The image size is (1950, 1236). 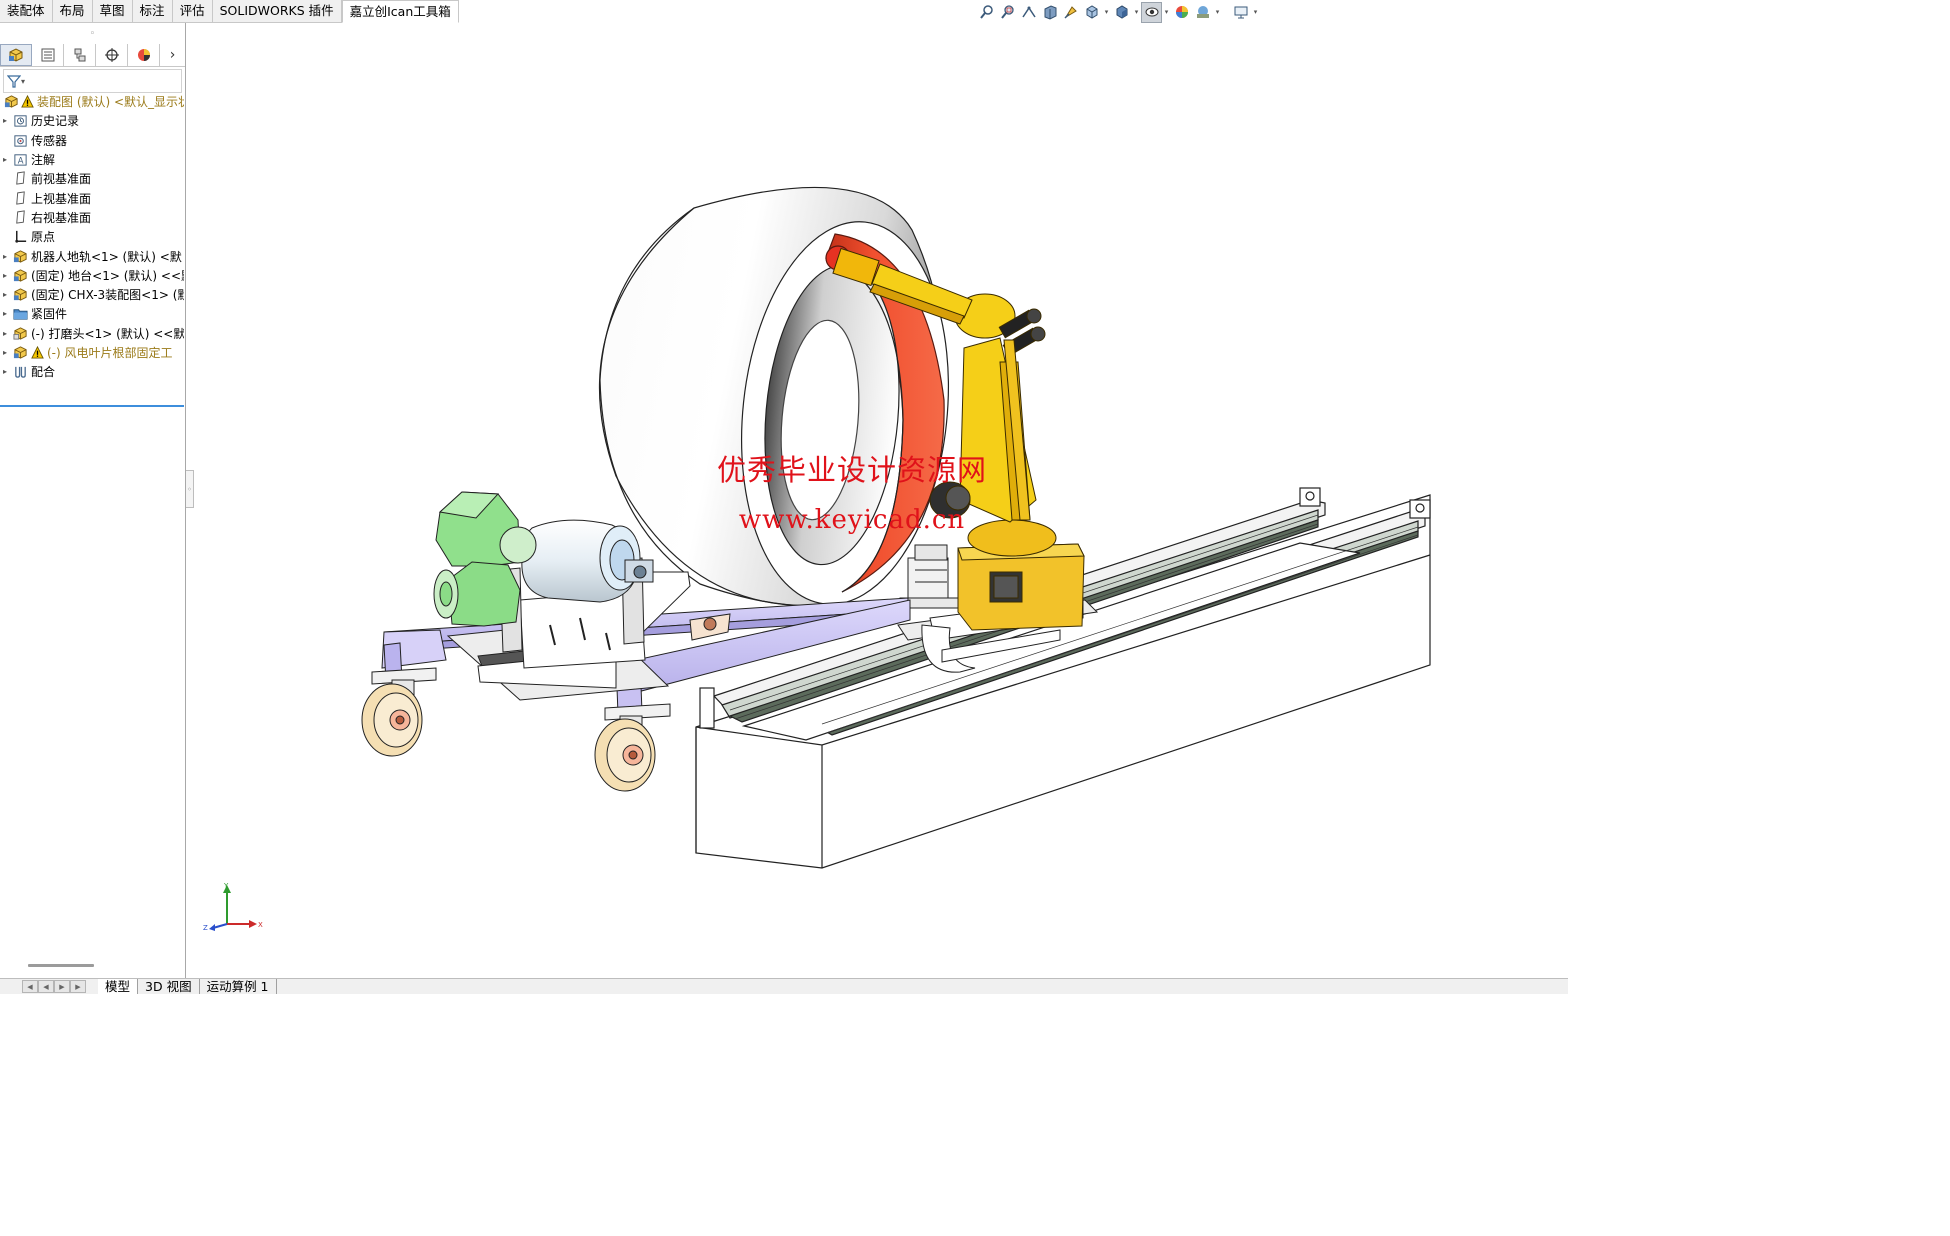 I want to click on watermark-url: www.keyicad.cn, so click(x=852, y=520).